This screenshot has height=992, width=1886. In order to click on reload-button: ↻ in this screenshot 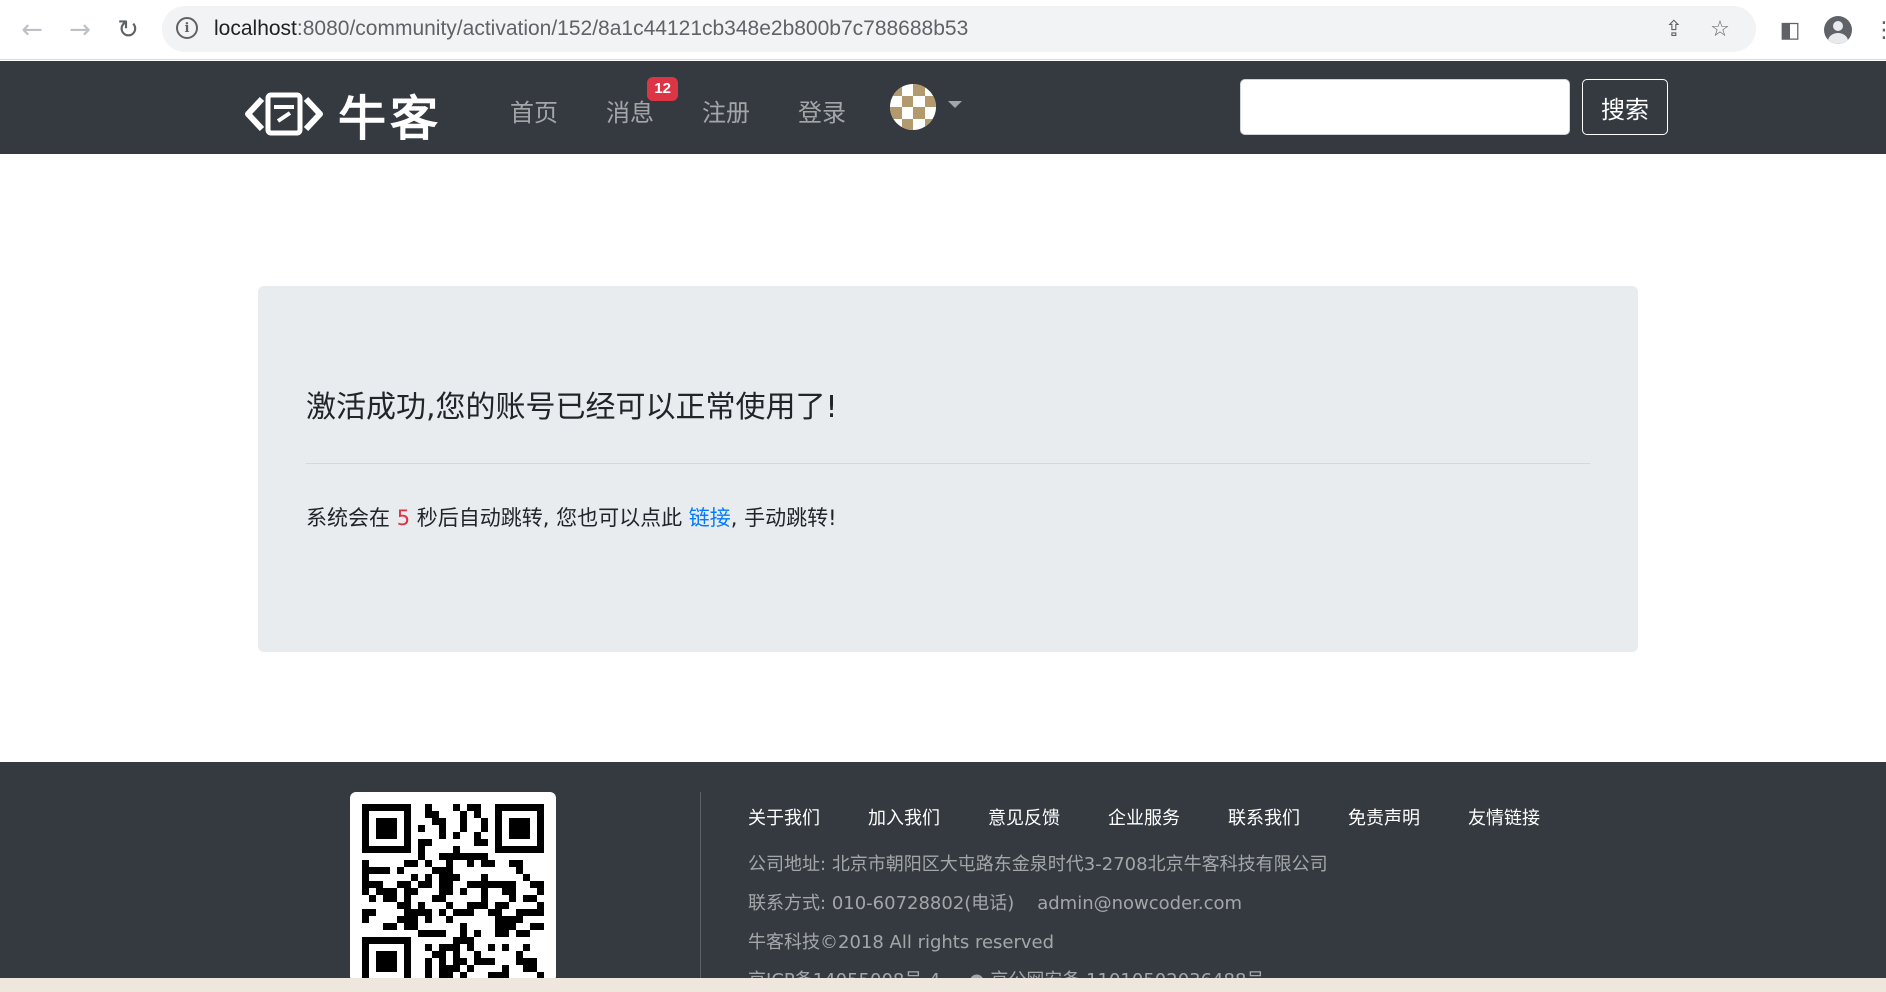, I will do `click(128, 30)`.